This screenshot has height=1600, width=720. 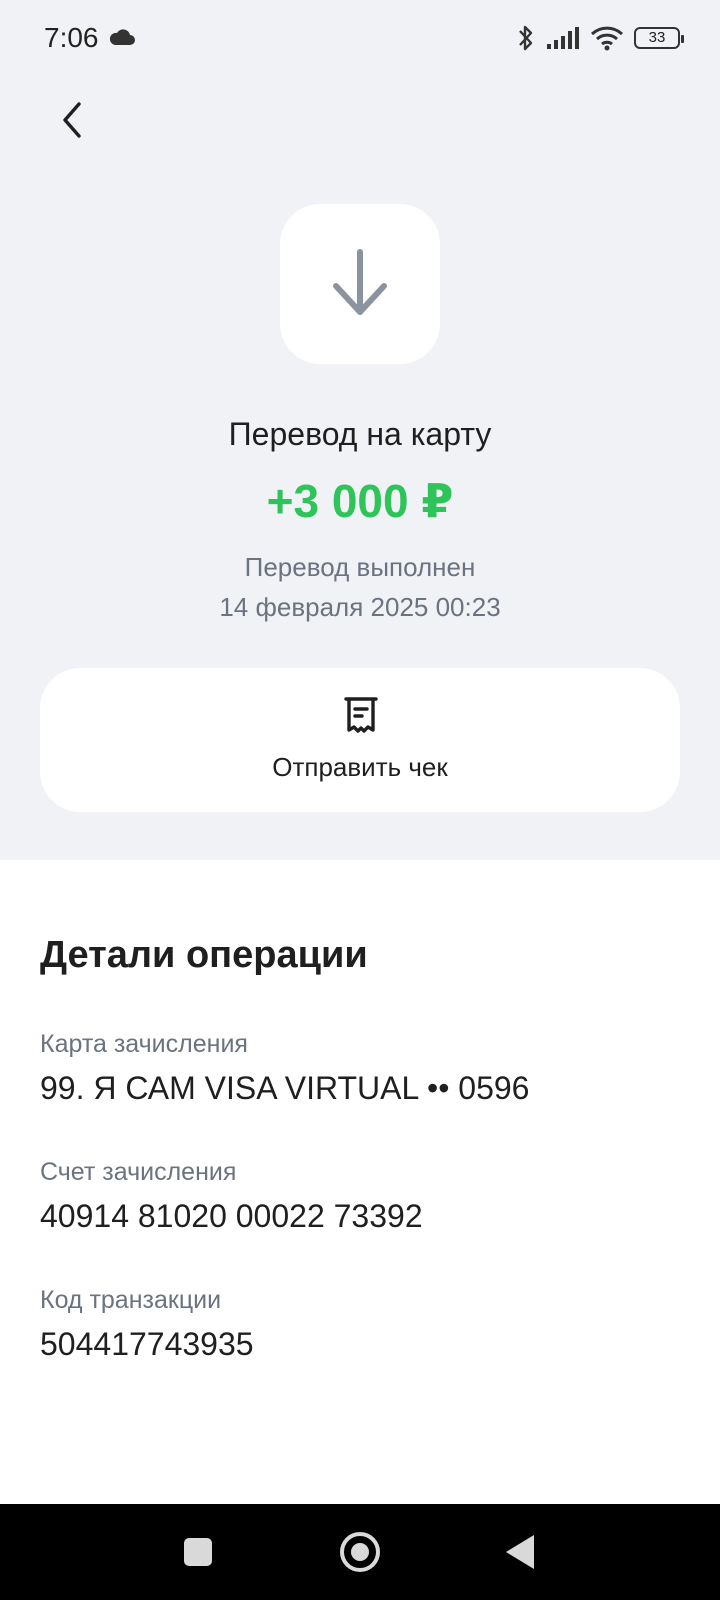 What do you see at coordinates (147, 1344) in the screenshot?
I see `detail-value-transaction-code: 504417743935` at bounding box center [147, 1344].